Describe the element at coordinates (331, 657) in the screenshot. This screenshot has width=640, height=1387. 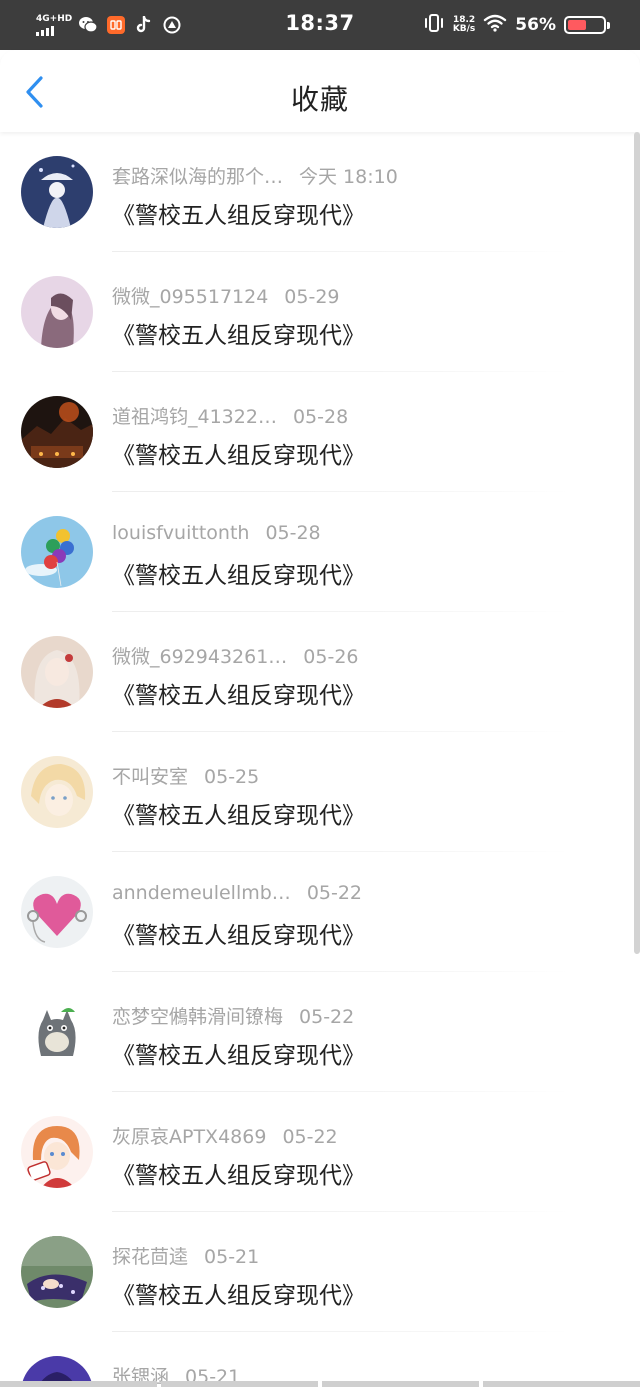
I see `item-date: 05-26` at that location.